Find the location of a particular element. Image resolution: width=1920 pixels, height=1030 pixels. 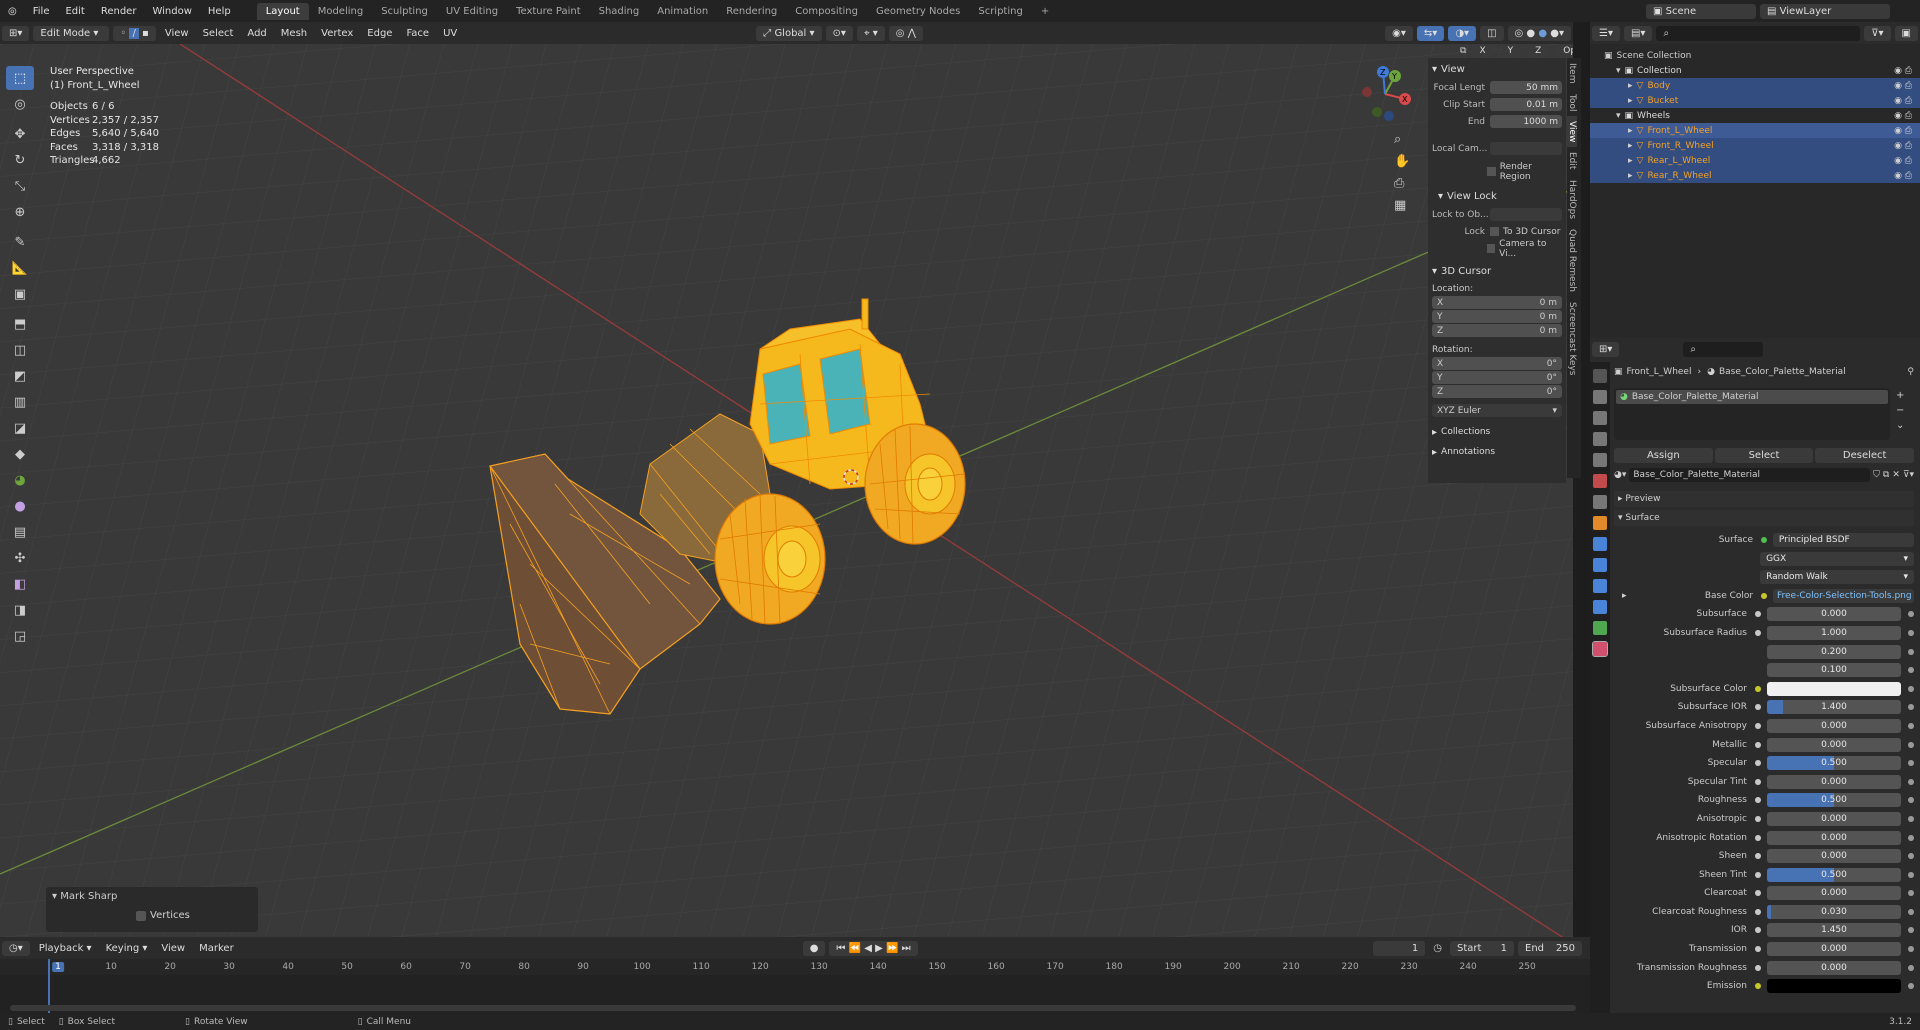

lock-cursor-checkbox is located at coordinates (1494, 231).